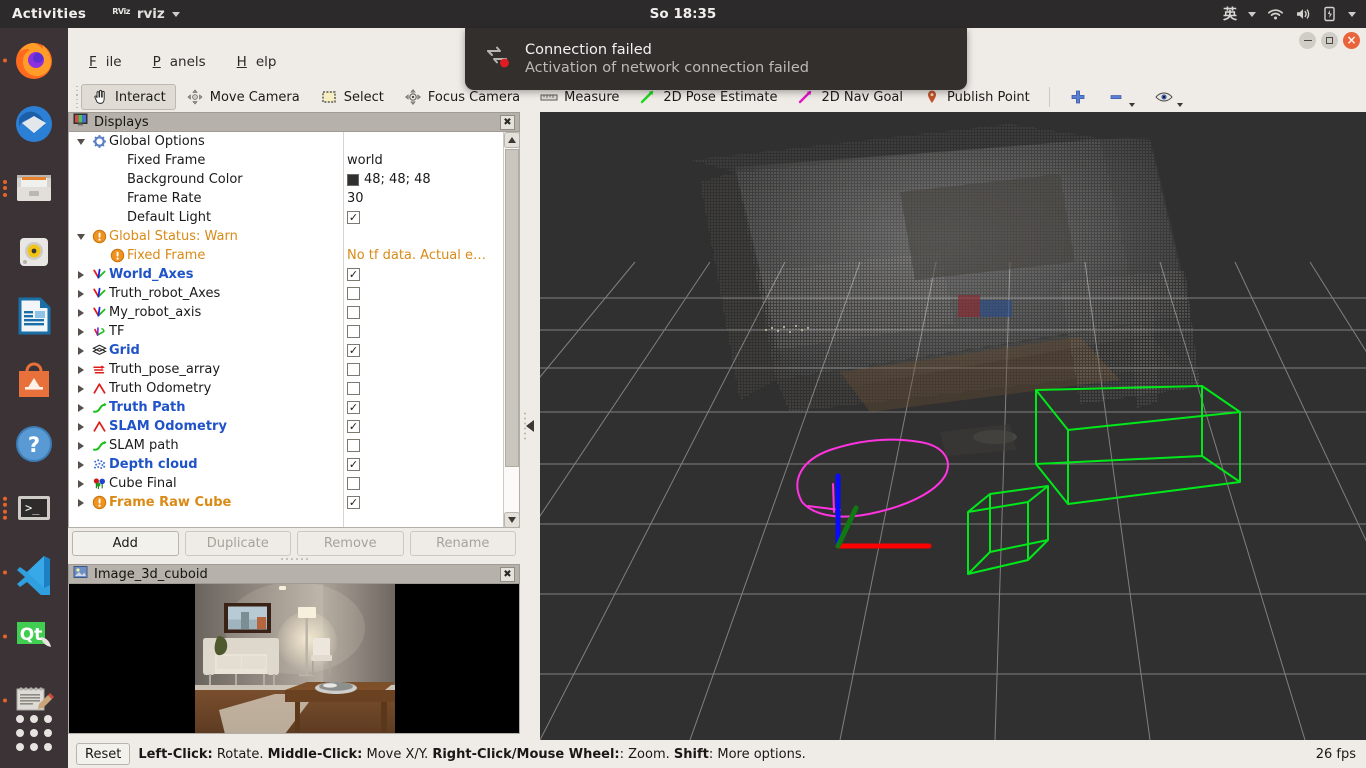 Image resolution: width=1366 pixels, height=768 pixels. What do you see at coordinates (237, 543) in the screenshot?
I see `duplicate-button: Duplicate` at bounding box center [237, 543].